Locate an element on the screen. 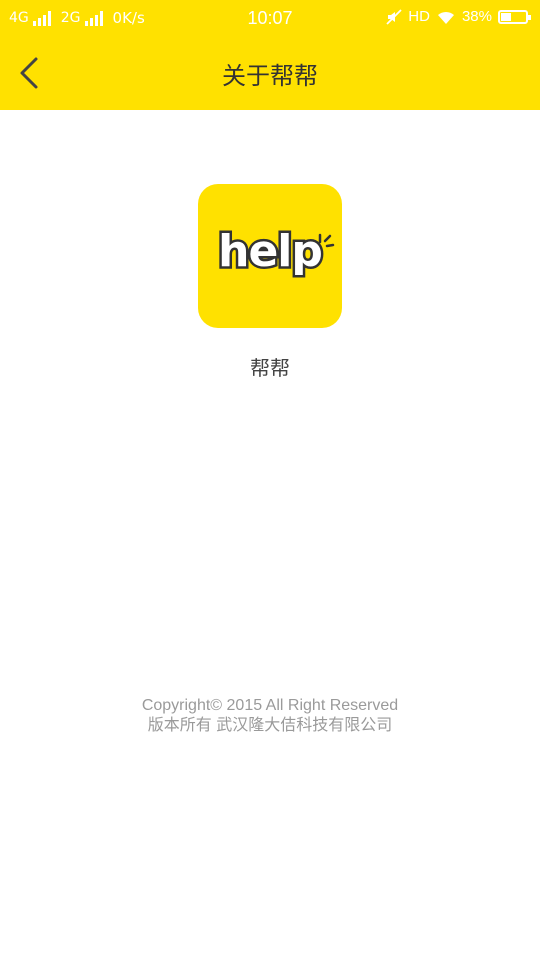 The image size is (540, 960). battery-icon is located at coordinates (514, 16).